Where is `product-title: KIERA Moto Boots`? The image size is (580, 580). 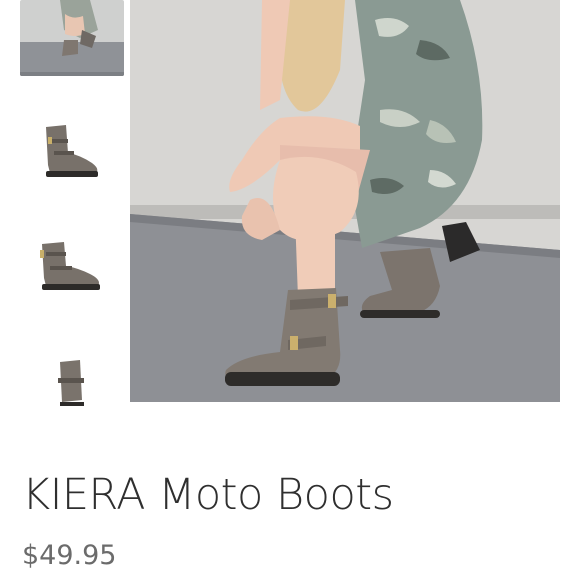
product-title: KIERA Moto Boots is located at coordinates (208, 495).